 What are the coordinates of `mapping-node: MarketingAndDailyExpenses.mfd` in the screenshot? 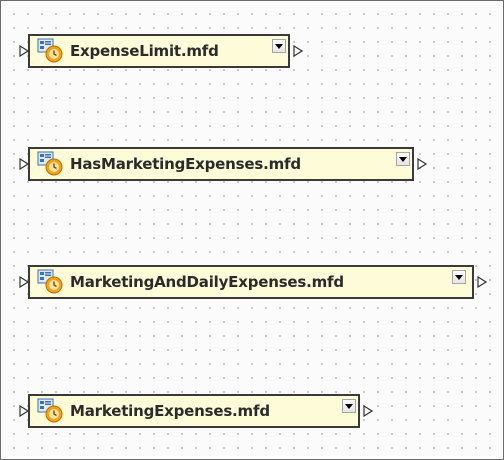 It's located at (254, 282).